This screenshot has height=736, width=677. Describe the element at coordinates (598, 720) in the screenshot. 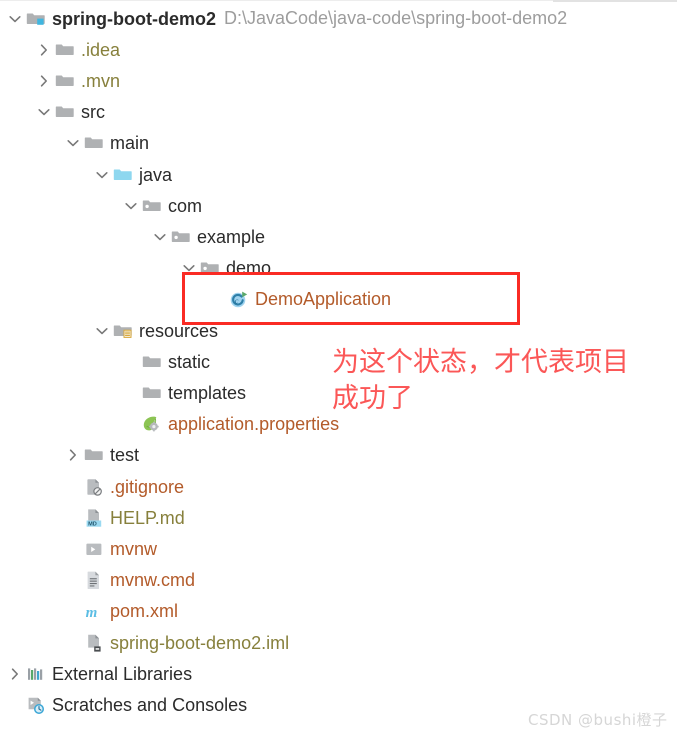

I see `watermark-label: CSDN @bushi橙子` at that location.